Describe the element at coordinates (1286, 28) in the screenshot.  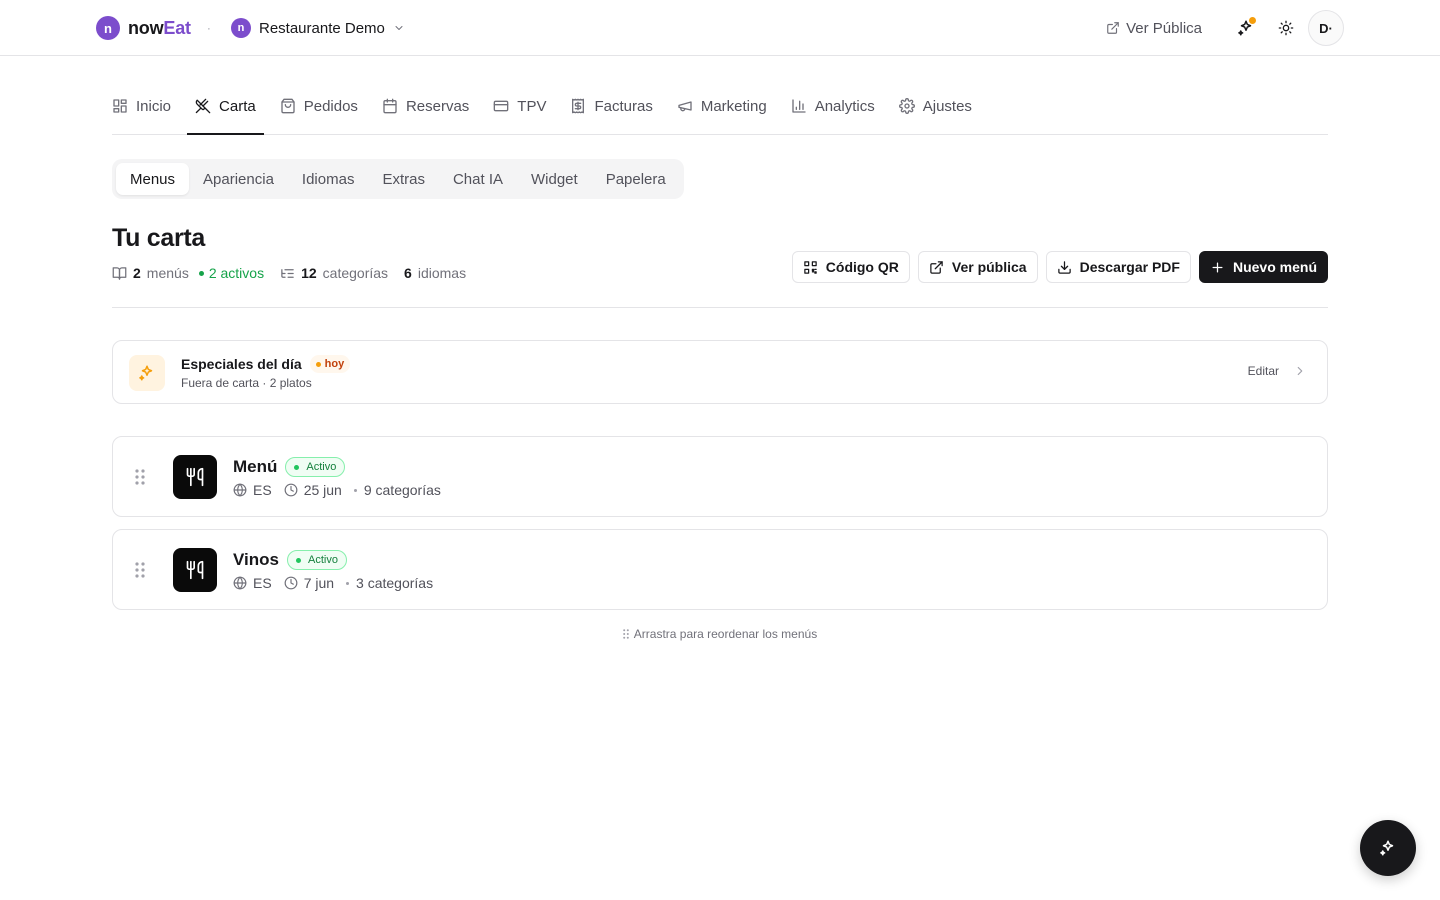
I see `theme-toggle-button` at that location.